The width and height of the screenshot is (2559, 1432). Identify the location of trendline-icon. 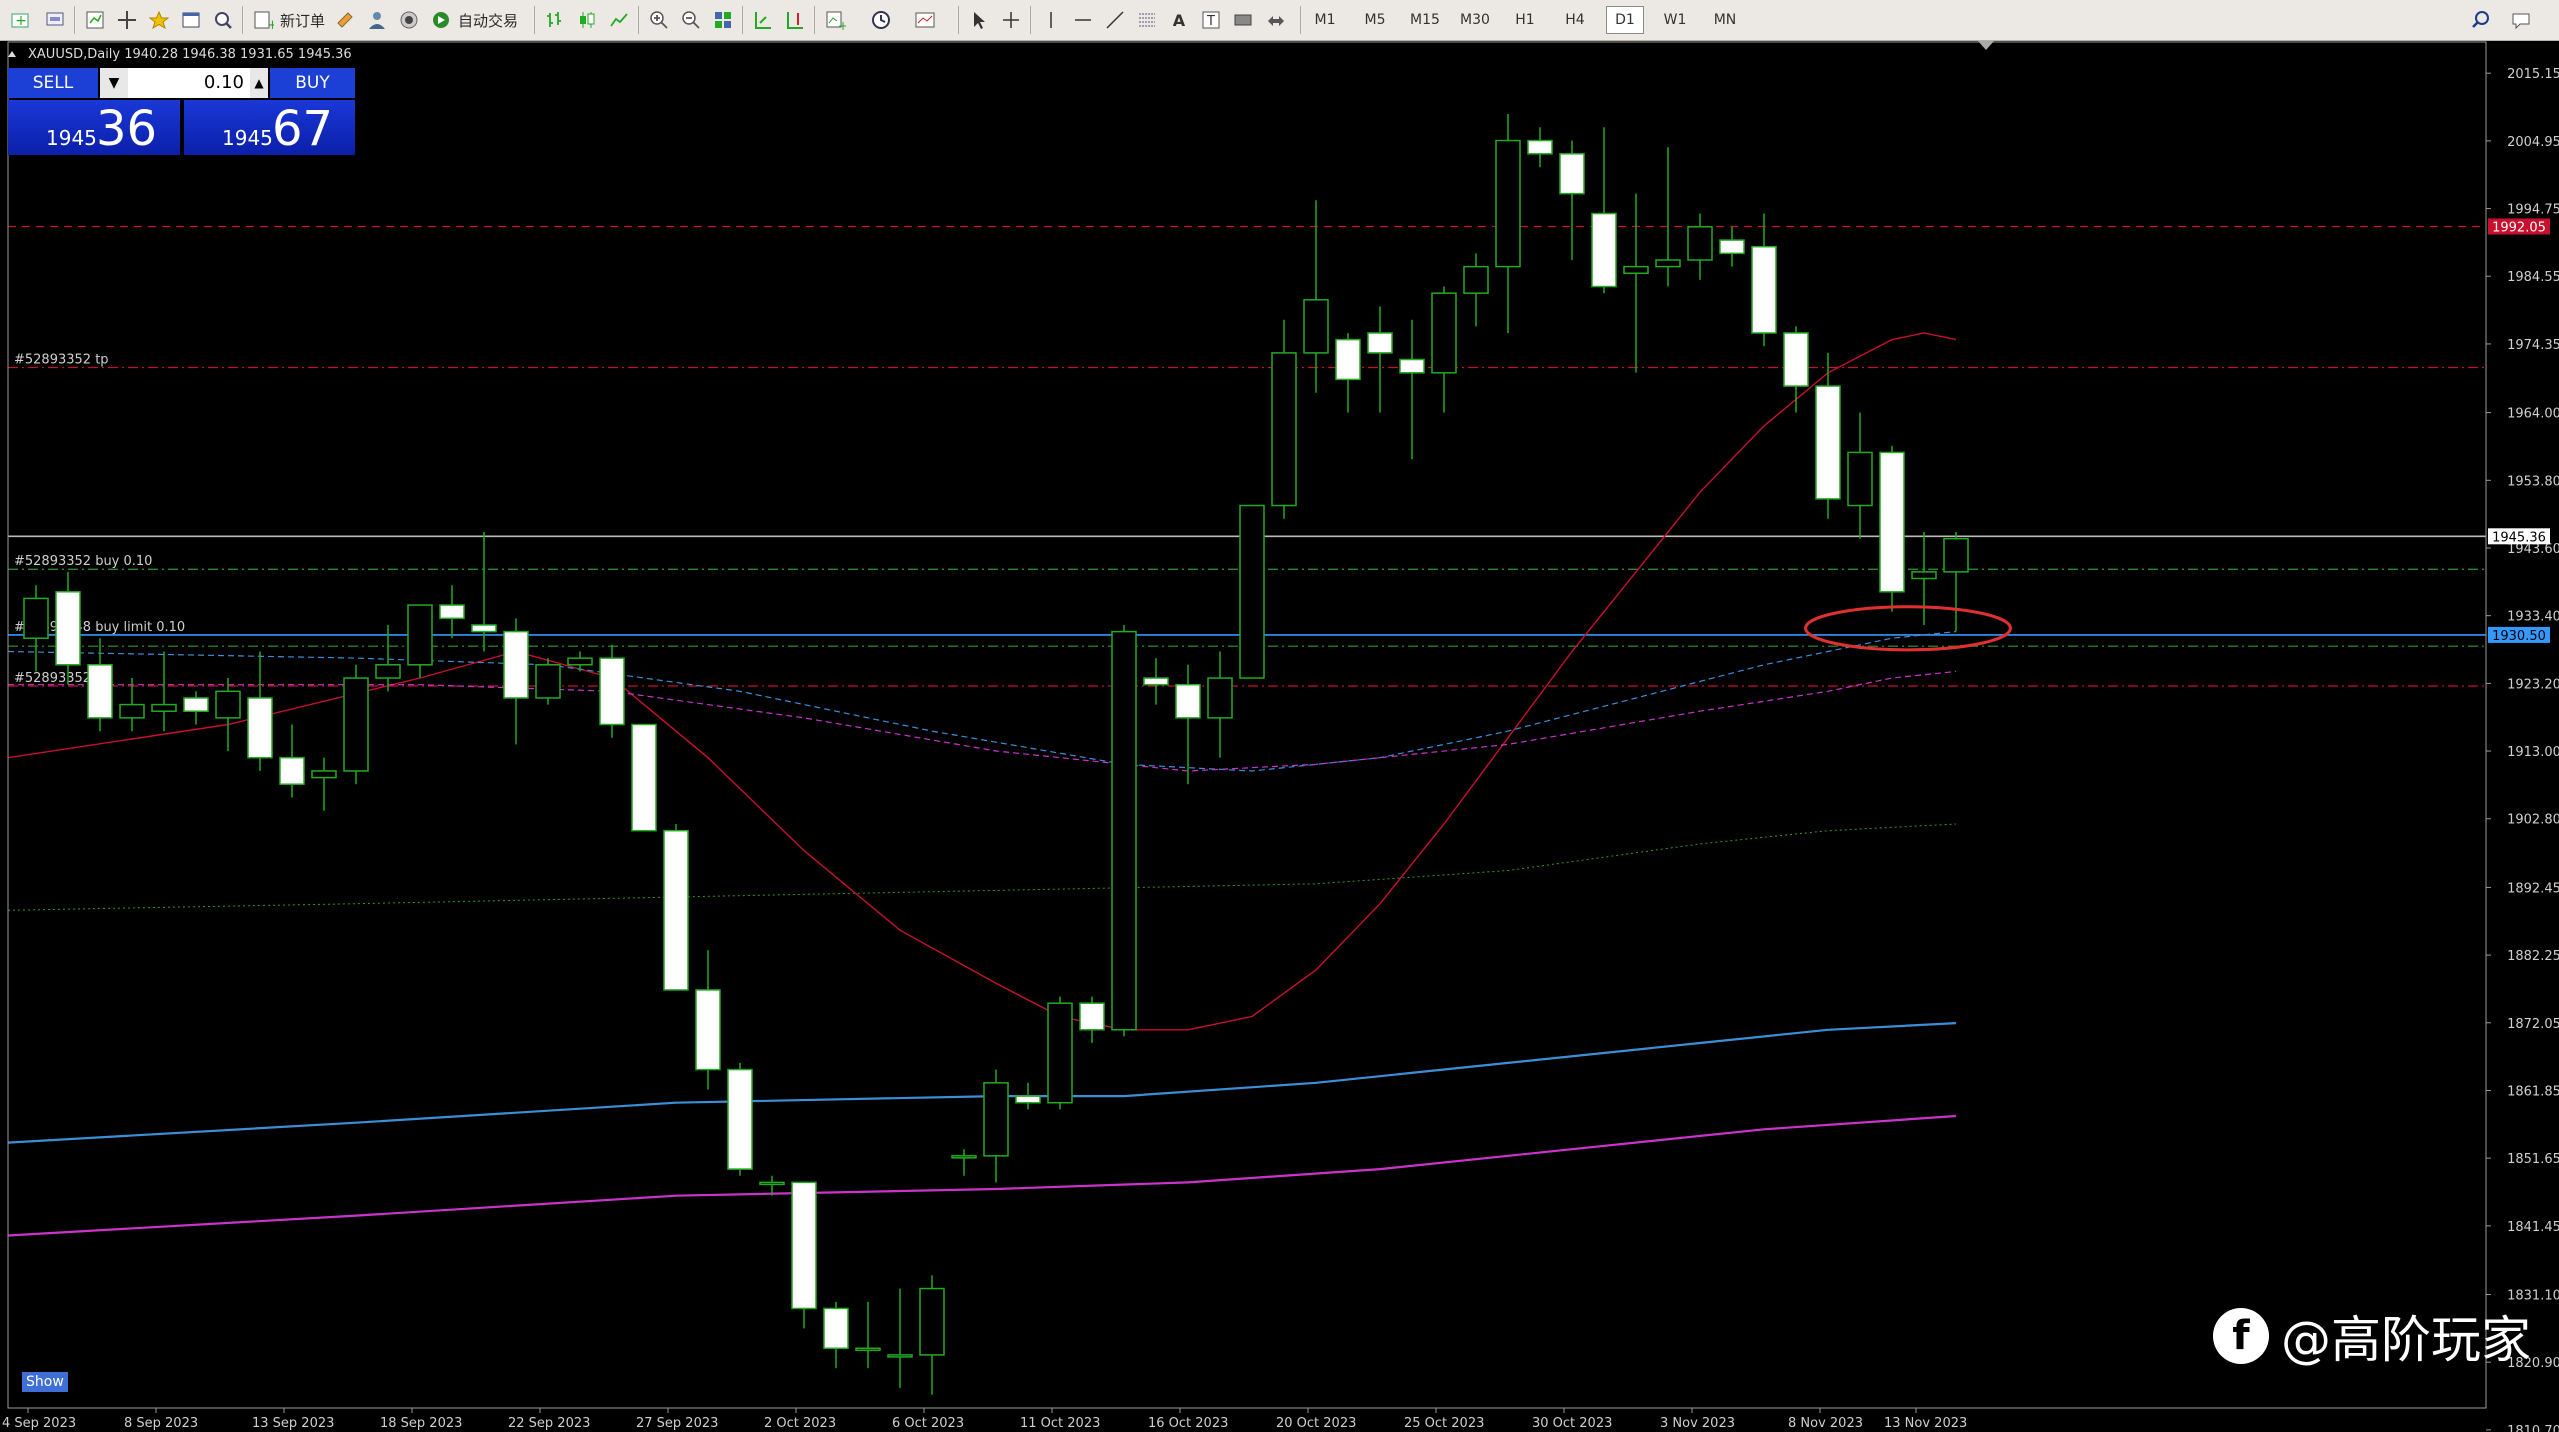
(1115, 20).